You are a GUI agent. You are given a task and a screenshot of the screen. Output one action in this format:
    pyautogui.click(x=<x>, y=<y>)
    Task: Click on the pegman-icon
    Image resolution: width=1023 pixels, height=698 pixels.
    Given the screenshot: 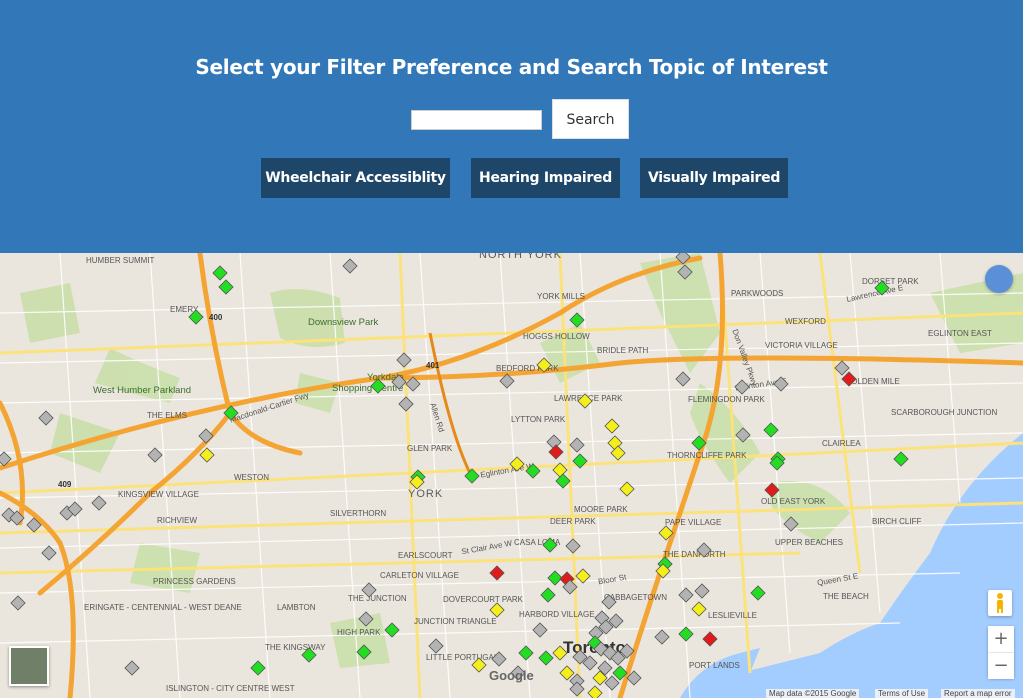 What is the action you would take?
    pyautogui.click(x=1000, y=603)
    